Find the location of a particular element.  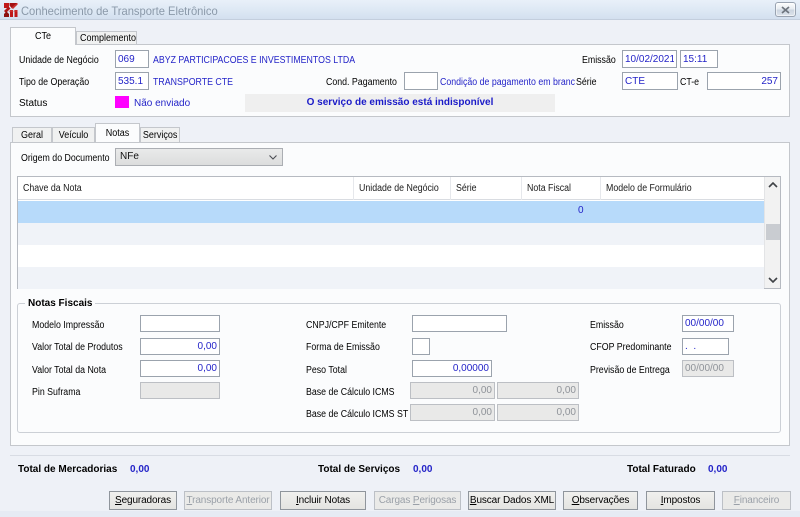

groupbox-title: Notas Fiscais is located at coordinates (60, 303).